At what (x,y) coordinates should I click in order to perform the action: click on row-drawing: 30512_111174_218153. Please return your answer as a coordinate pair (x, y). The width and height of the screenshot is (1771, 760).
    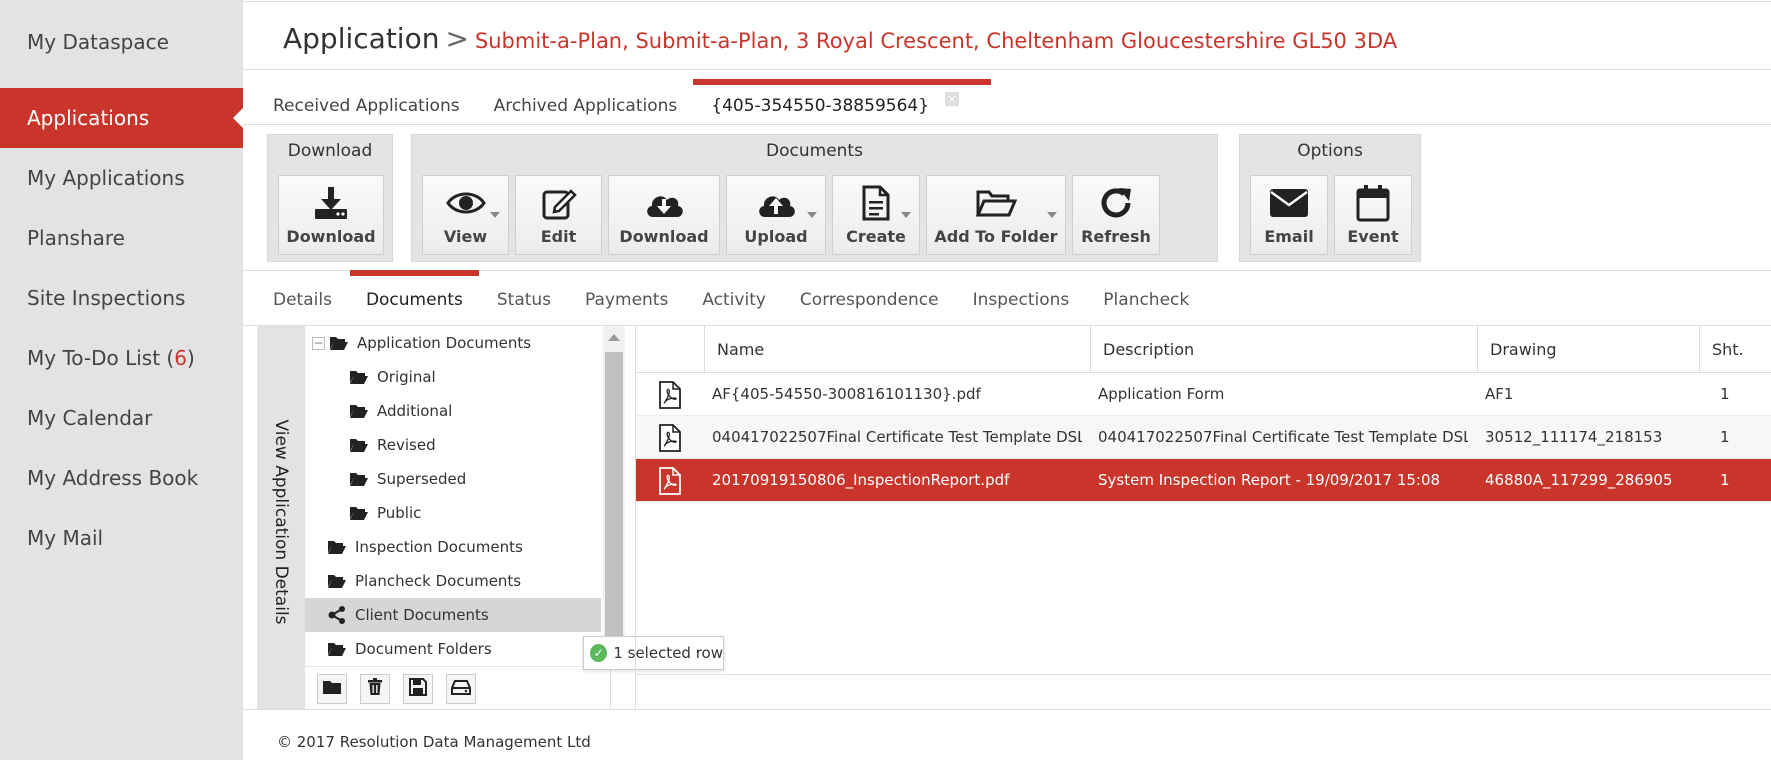
    Looking at the image, I should click on (1574, 437).